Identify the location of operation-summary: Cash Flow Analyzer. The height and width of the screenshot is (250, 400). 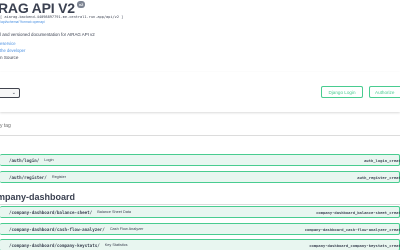
(126, 229).